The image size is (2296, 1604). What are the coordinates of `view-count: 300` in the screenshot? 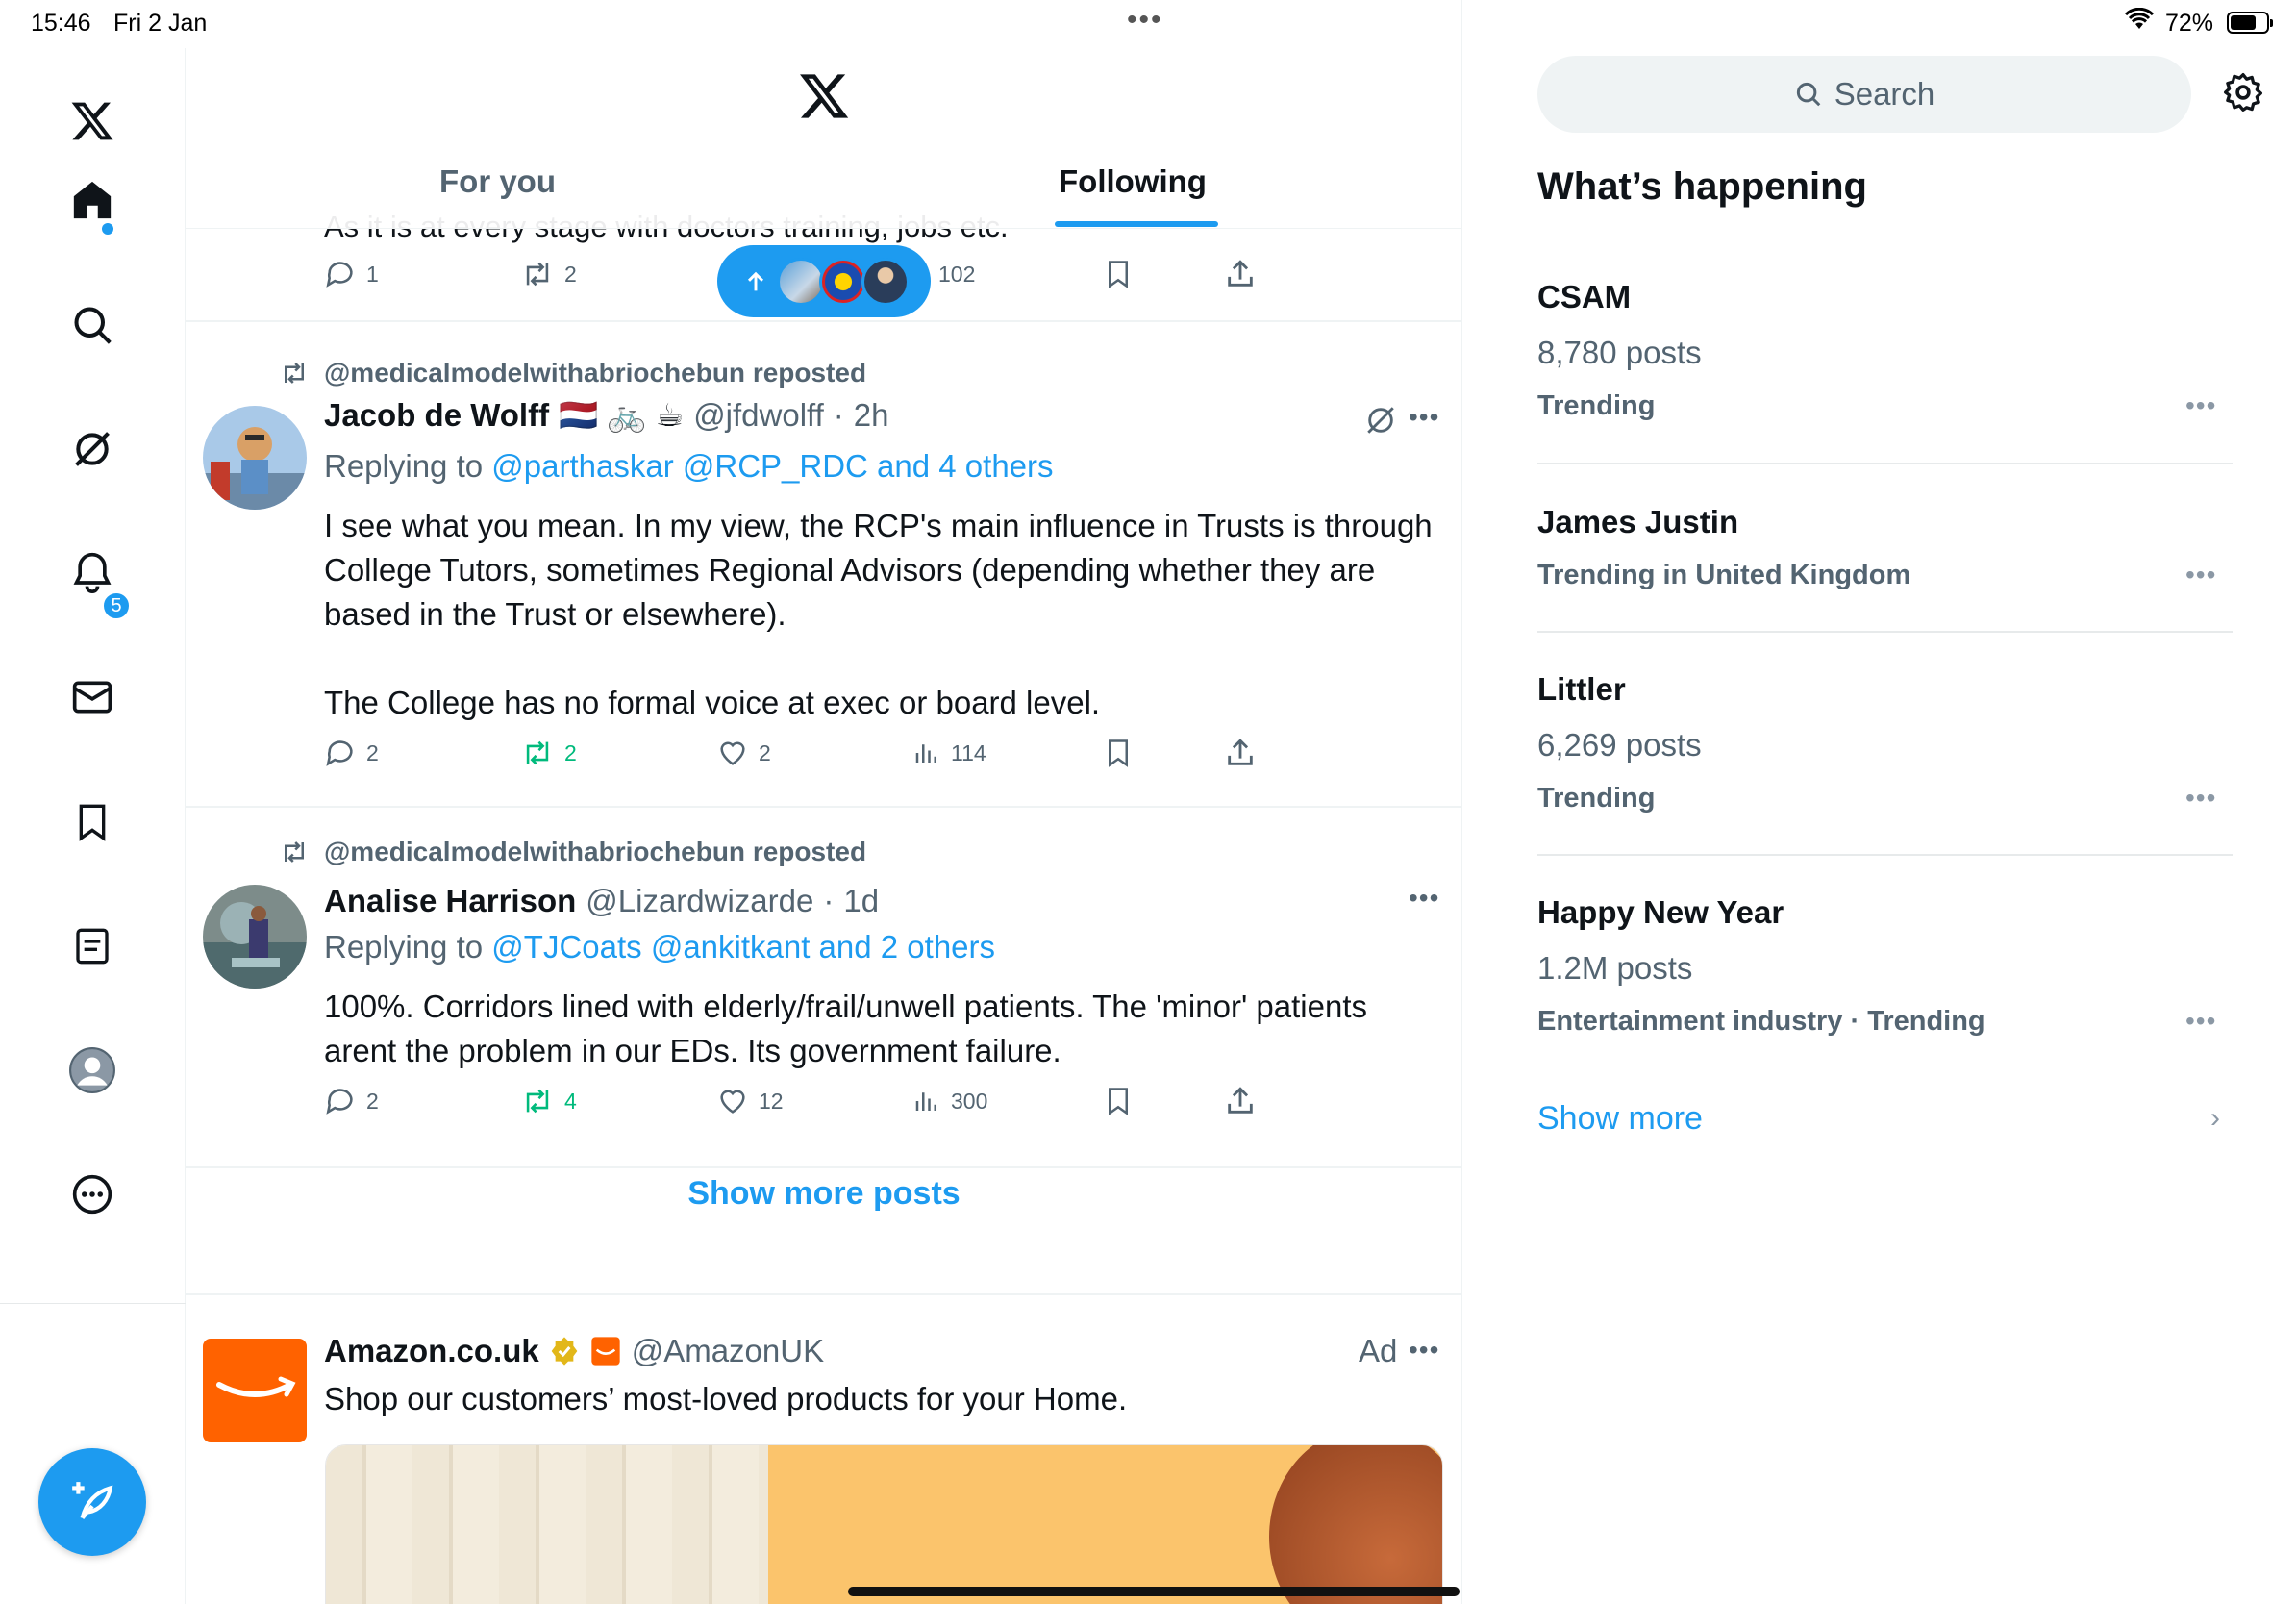 It's located at (969, 1101).